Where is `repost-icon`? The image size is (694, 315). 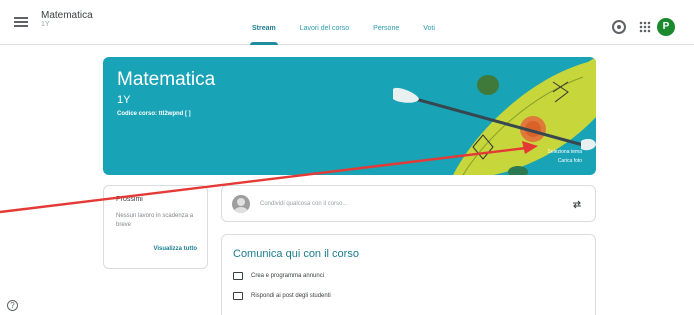 repost-icon is located at coordinates (577, 204).